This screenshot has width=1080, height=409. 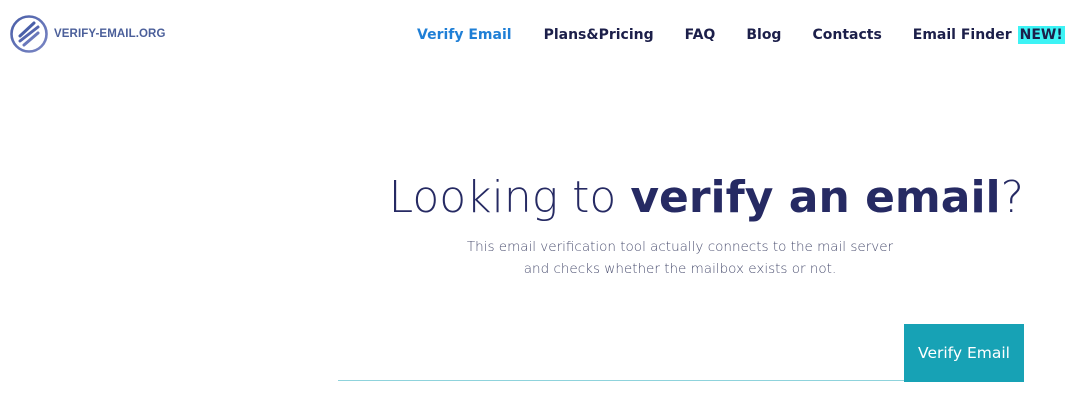 I want to click on nav-item-email-finder-label: Email Finder, so click(x=962, y=35).